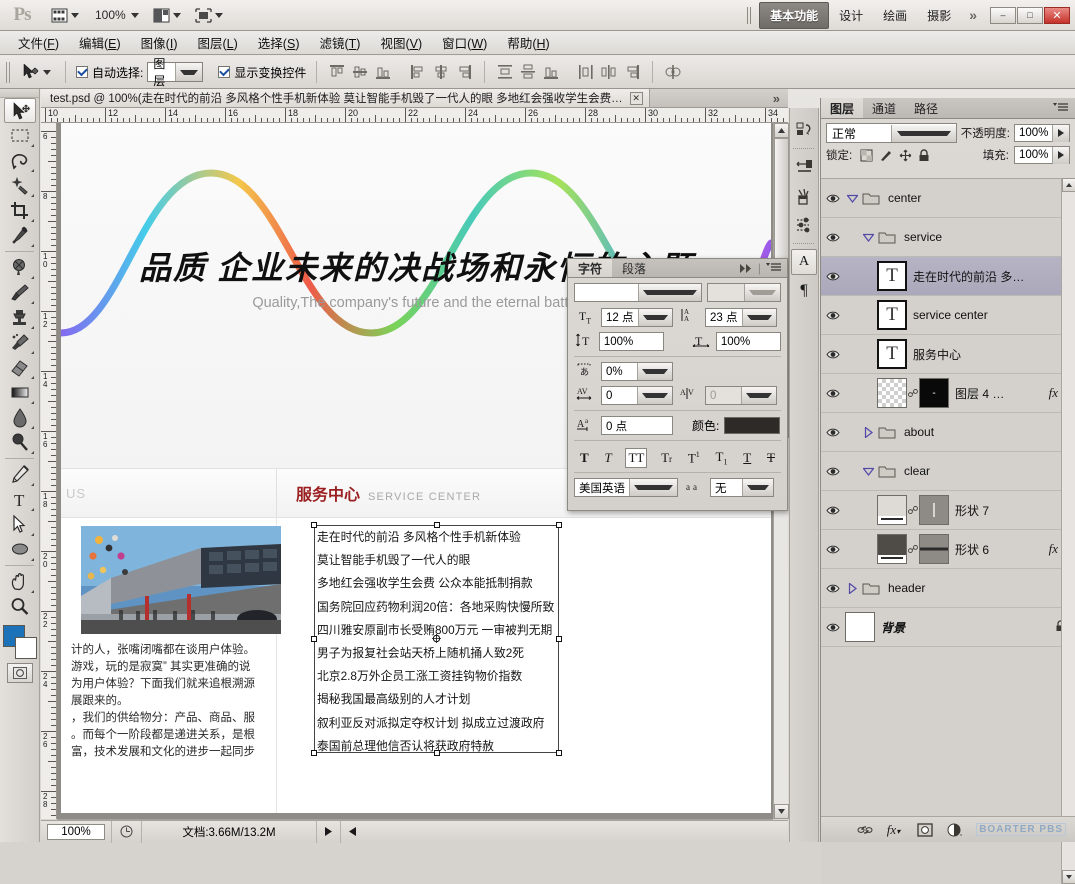  Describe the element at coordinates (20, 606) in the screenshot. I see `tool-zoom-tool` at that location.